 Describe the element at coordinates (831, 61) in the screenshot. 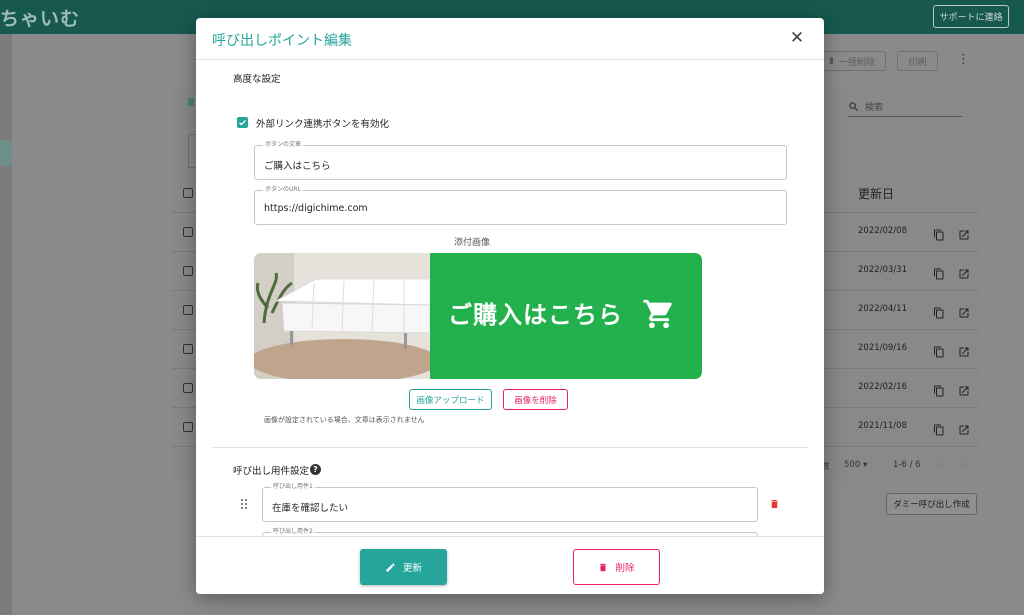

I see `trash-icon: ▮` at that location.